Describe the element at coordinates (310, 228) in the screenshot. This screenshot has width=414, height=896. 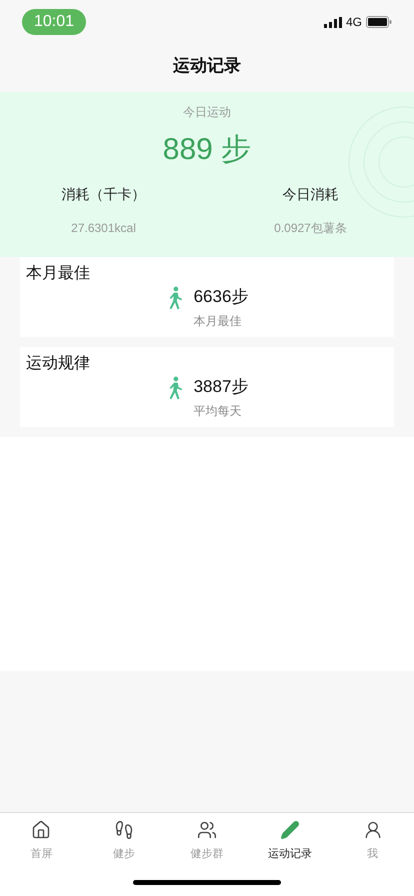
I see `stat-value: 0.0927包薯条` at that location.